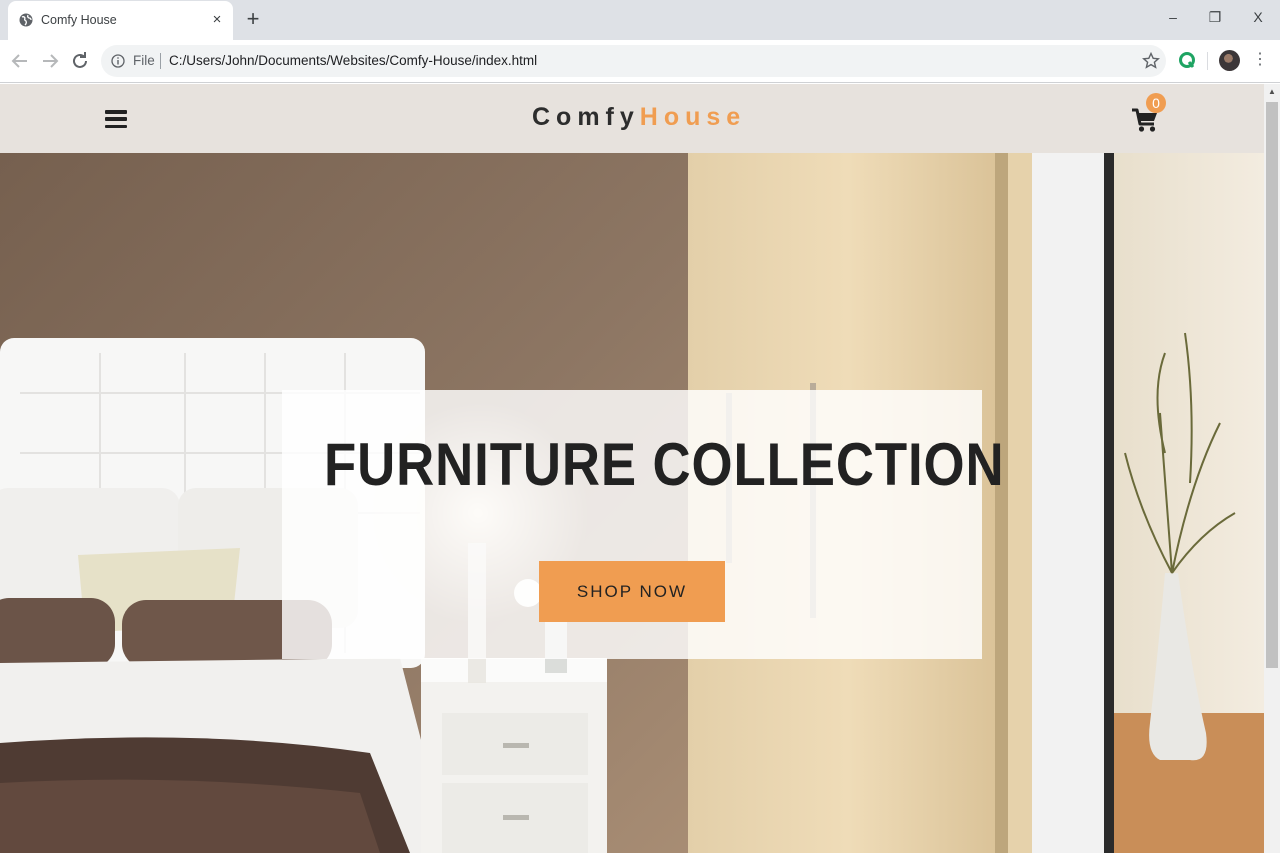 The image size is (1280, 853). Describe the element at coordinates (1272, 385) in the screenshot. I see `scrollbar-thumb` at that location.